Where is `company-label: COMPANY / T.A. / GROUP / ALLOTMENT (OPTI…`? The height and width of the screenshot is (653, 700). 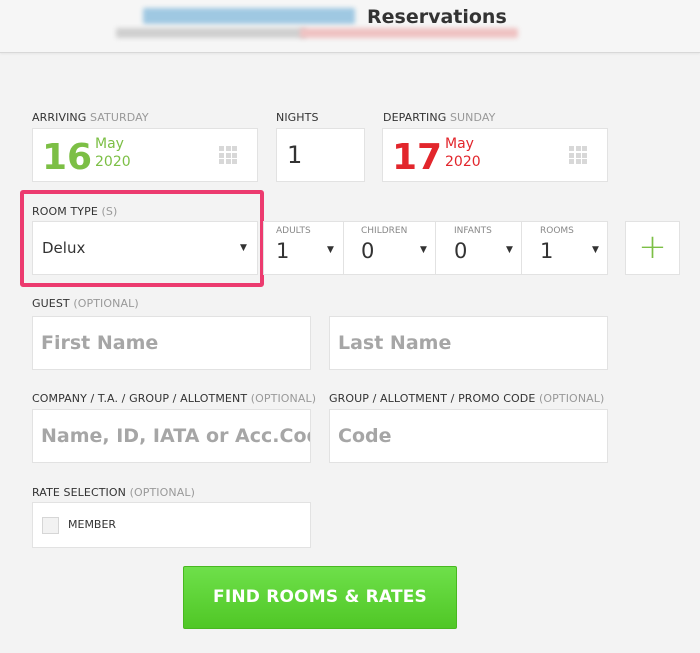
company-label: COMPANY / T.A. / GROUP / ALLOTMENT (OPTI… is located at coordinates (174, 398).